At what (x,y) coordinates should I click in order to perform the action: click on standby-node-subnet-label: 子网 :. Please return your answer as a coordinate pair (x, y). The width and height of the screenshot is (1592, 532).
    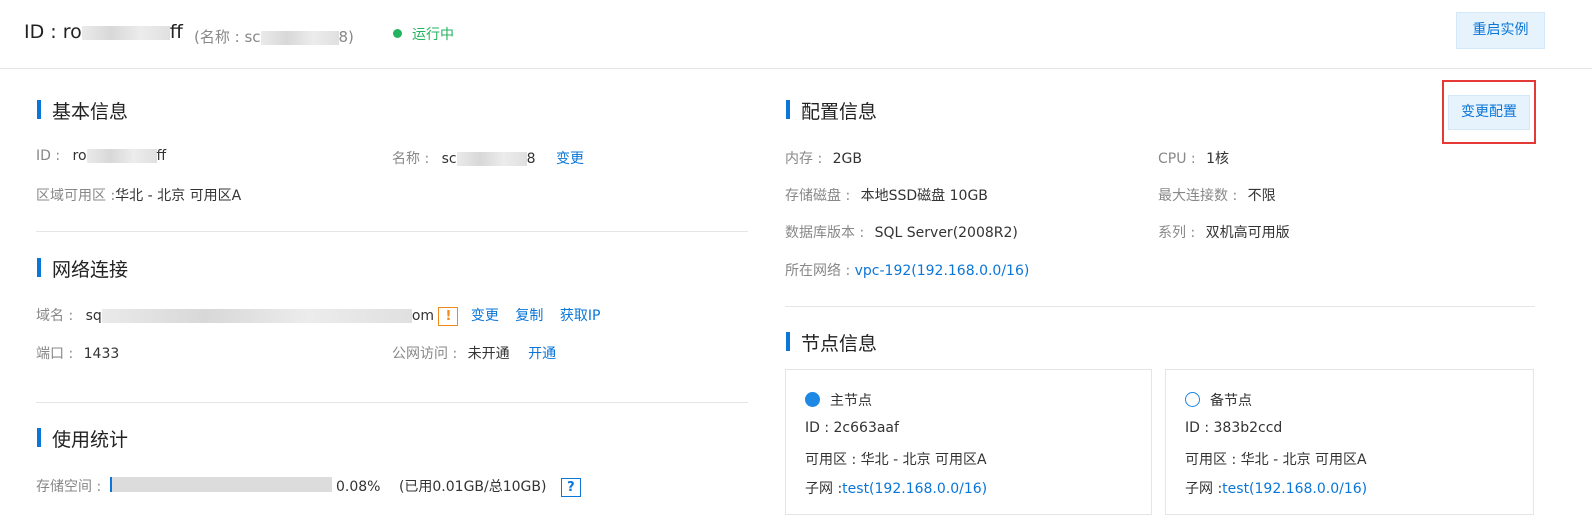
    Looking at the image, I should click on (1204, 489).